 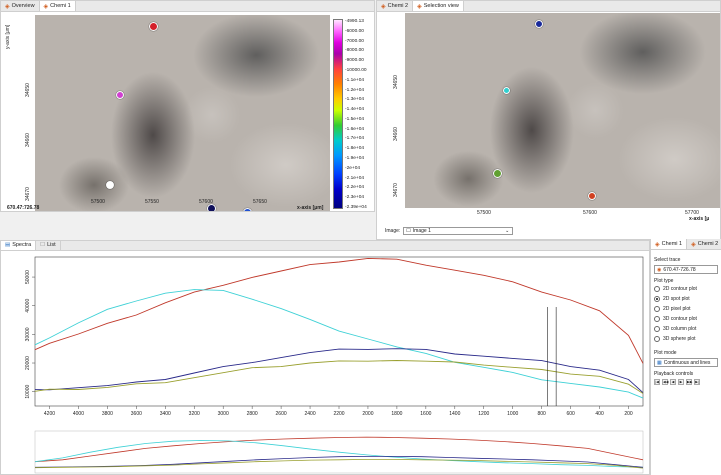 I want to click on x-axis-label: x-axis [μm], so click(x=310, y=208).